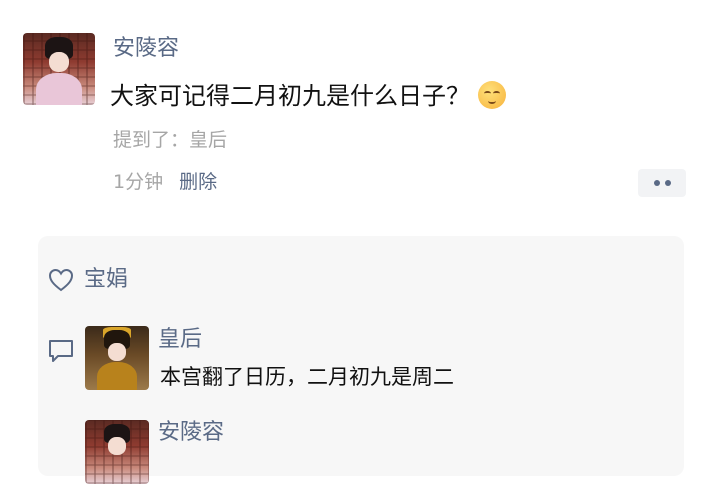 The width and height of the screenshot is (720, 484). Describe the element at coordinates (165, 182) in the screenshot. I see `post-meta: 1分钟 删除` at that location.